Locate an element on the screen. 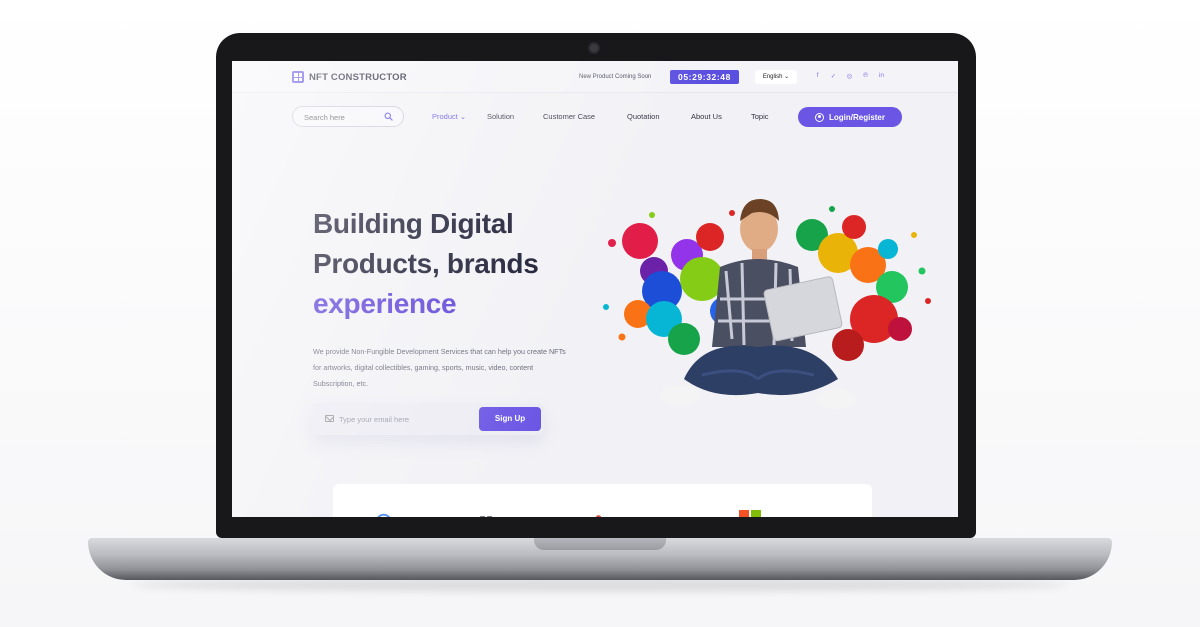 This screenshot has height=627, width=1200. nav-item-quotation: Quotation is located at coordinates (643, 116).